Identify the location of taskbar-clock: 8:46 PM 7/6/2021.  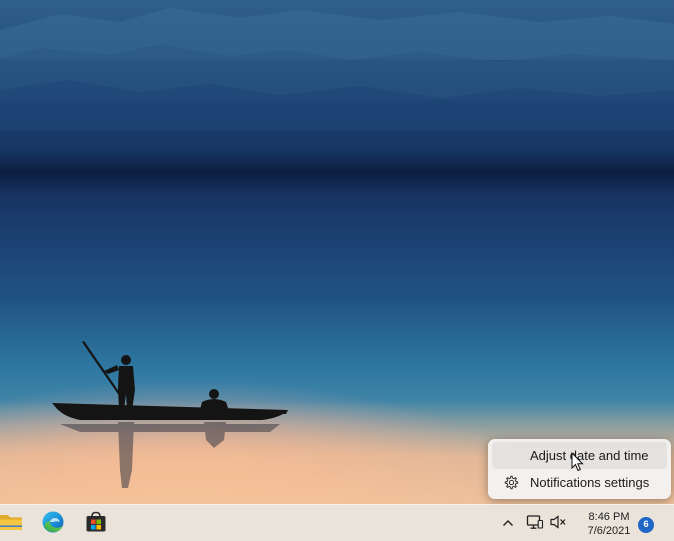
(609, 525).